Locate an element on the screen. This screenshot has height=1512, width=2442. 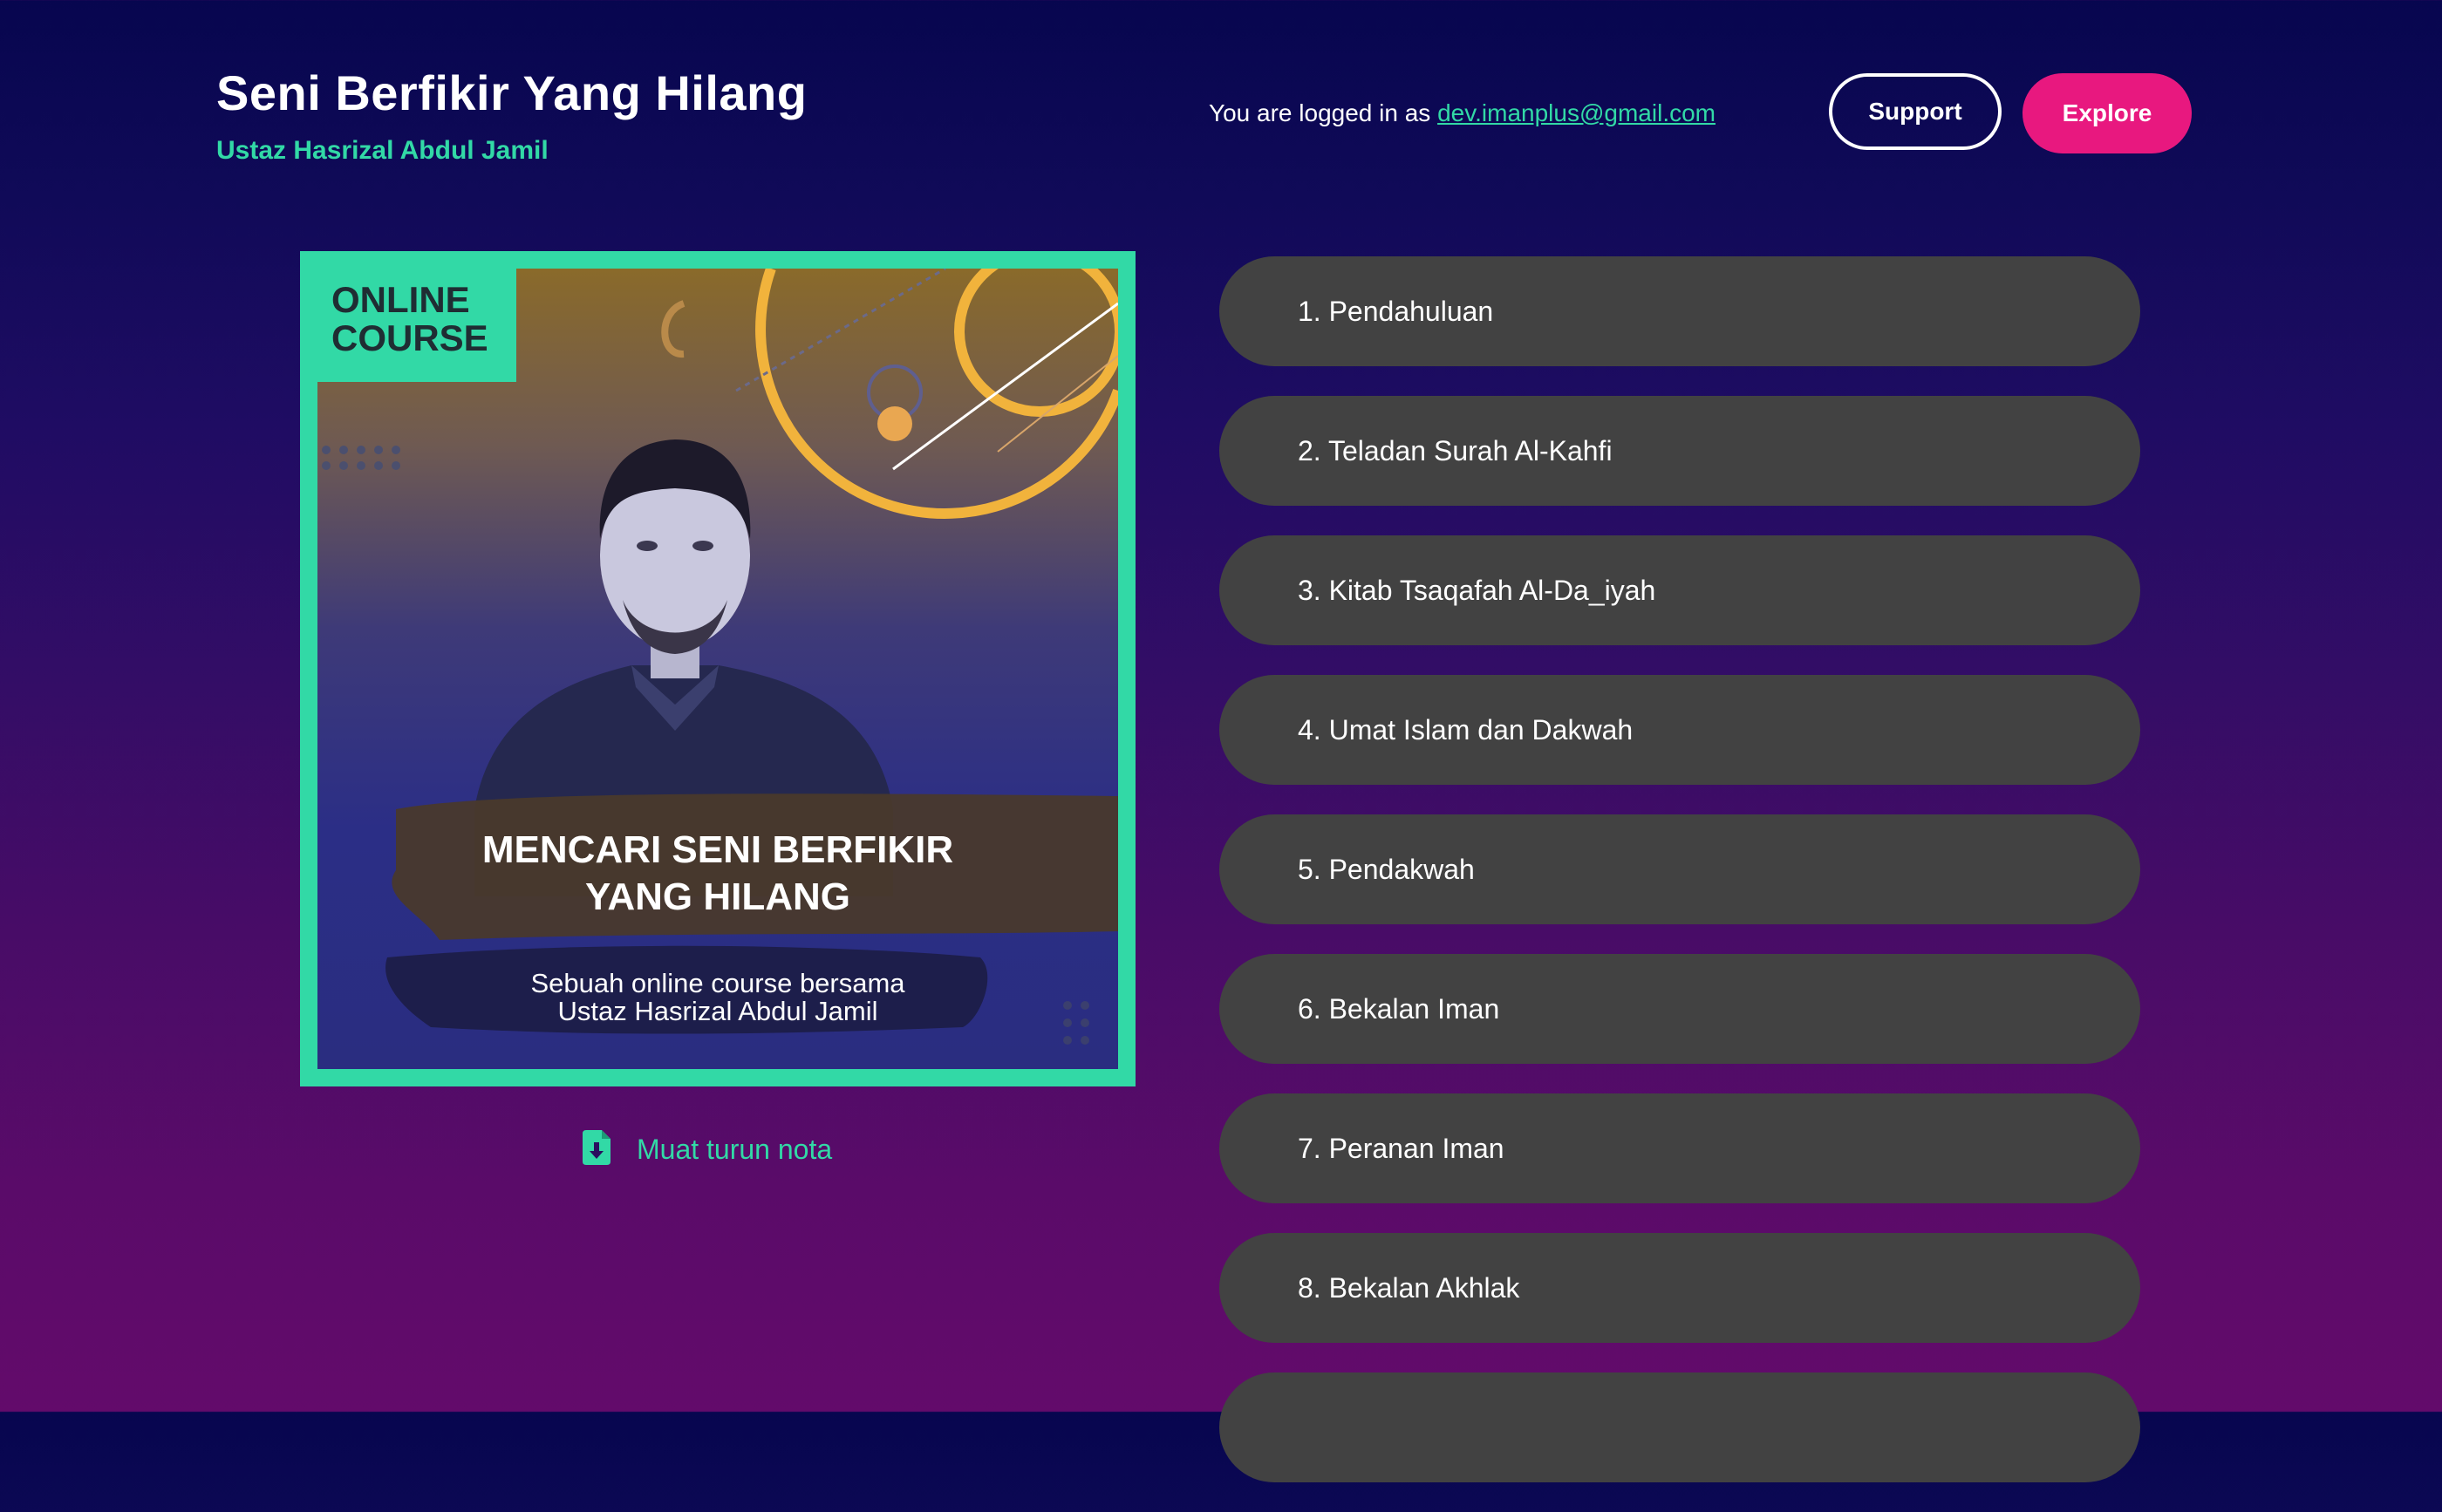
download-notes-link: Muat turun nota is located at coordinates (707, 1149).